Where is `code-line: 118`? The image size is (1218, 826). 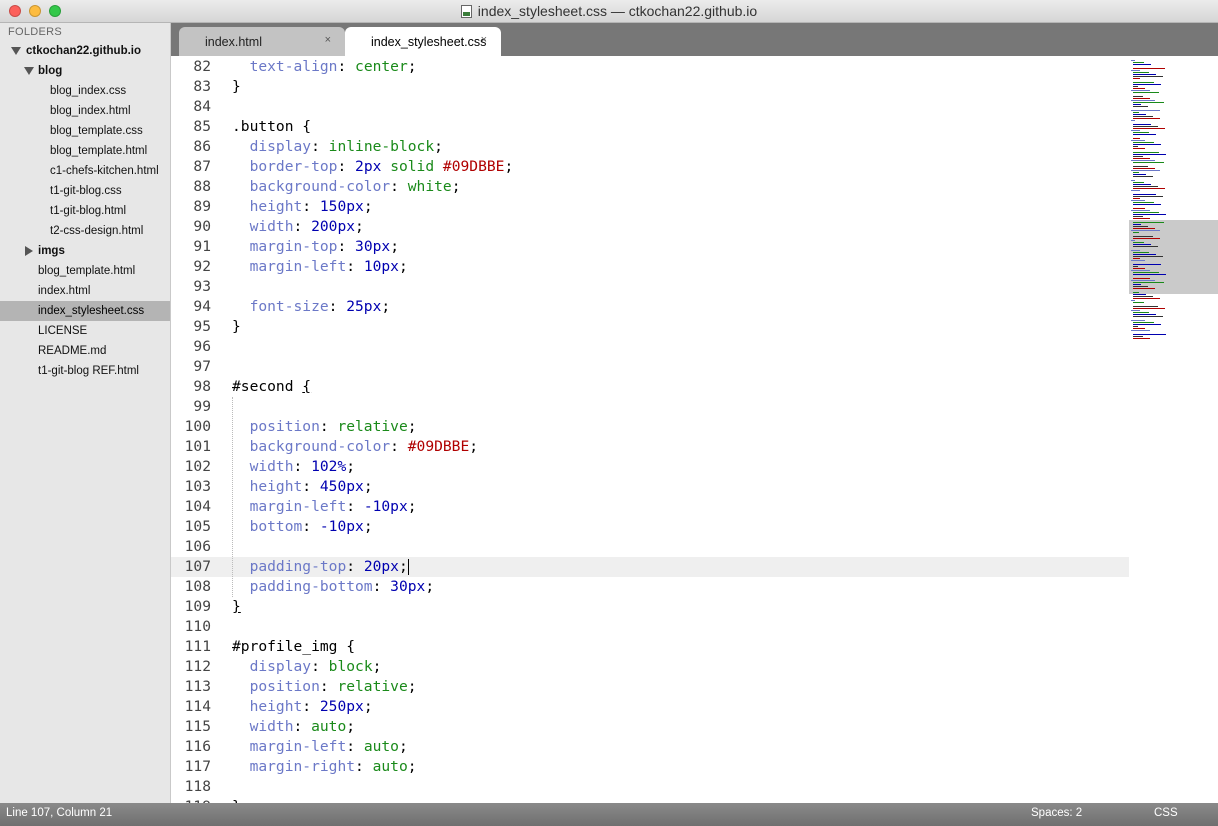
code-line: 118 is located at coordinates (650, 787).